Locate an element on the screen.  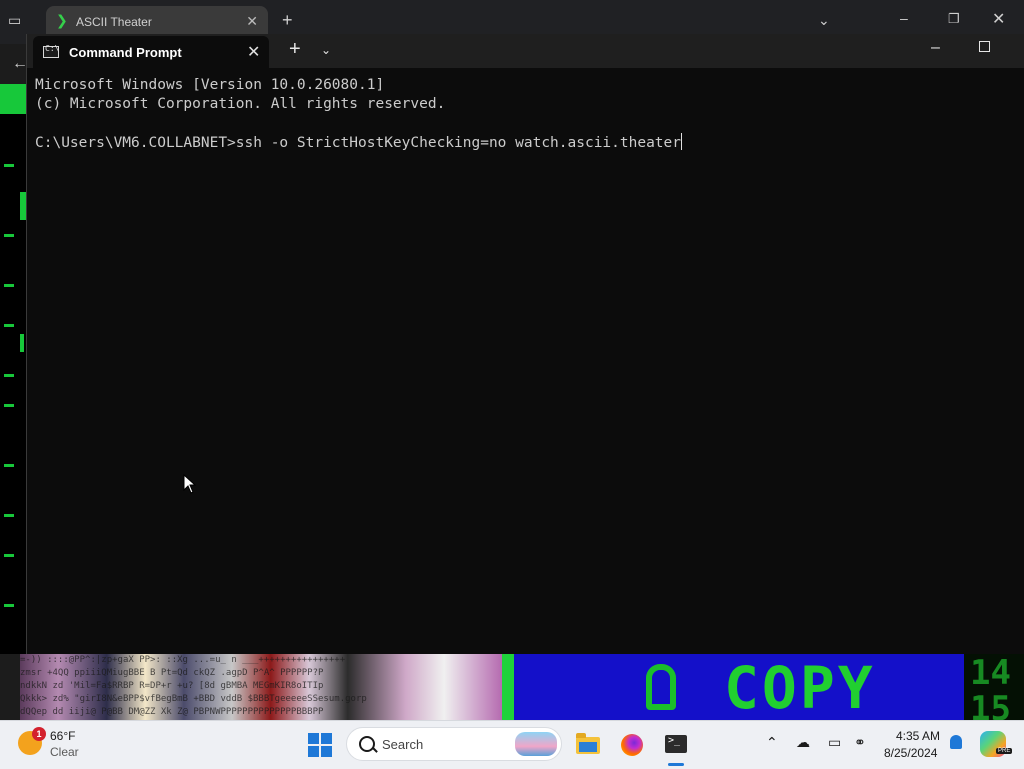
terminal-minimize-button: – is located at coordinates (935, 48).